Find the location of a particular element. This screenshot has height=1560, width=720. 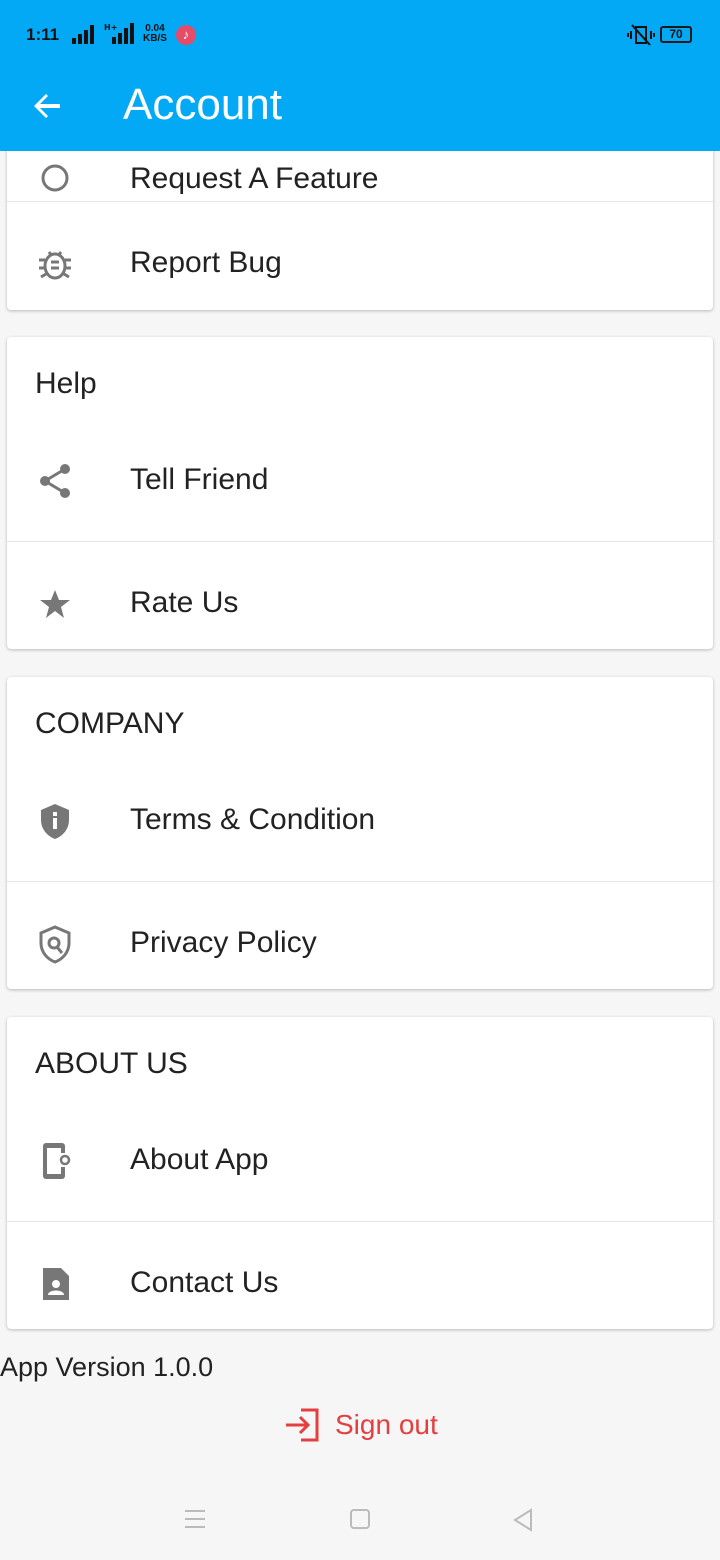

rate-us-label: Rate Us is located at coordinates (184, 602).